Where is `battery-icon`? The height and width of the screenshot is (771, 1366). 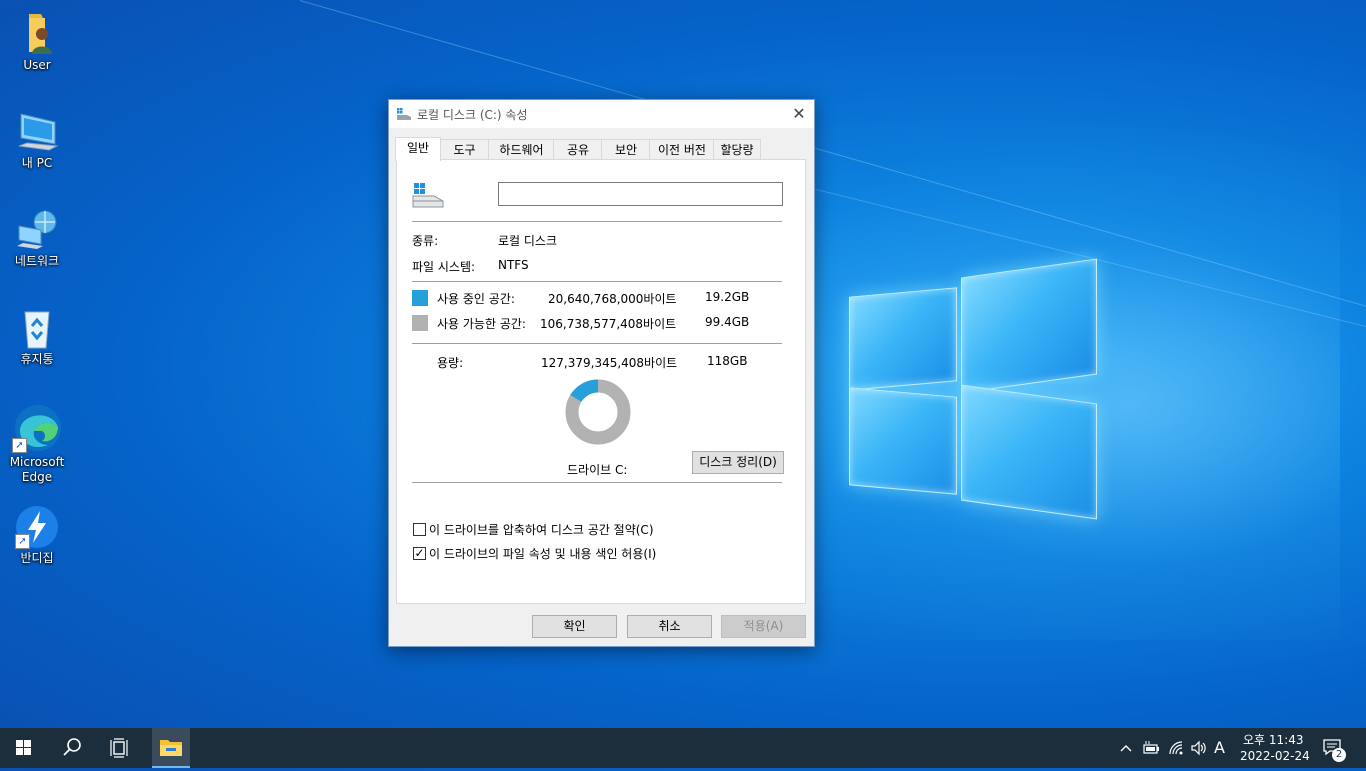
battery-icon is located at coordinates (1151, 748).